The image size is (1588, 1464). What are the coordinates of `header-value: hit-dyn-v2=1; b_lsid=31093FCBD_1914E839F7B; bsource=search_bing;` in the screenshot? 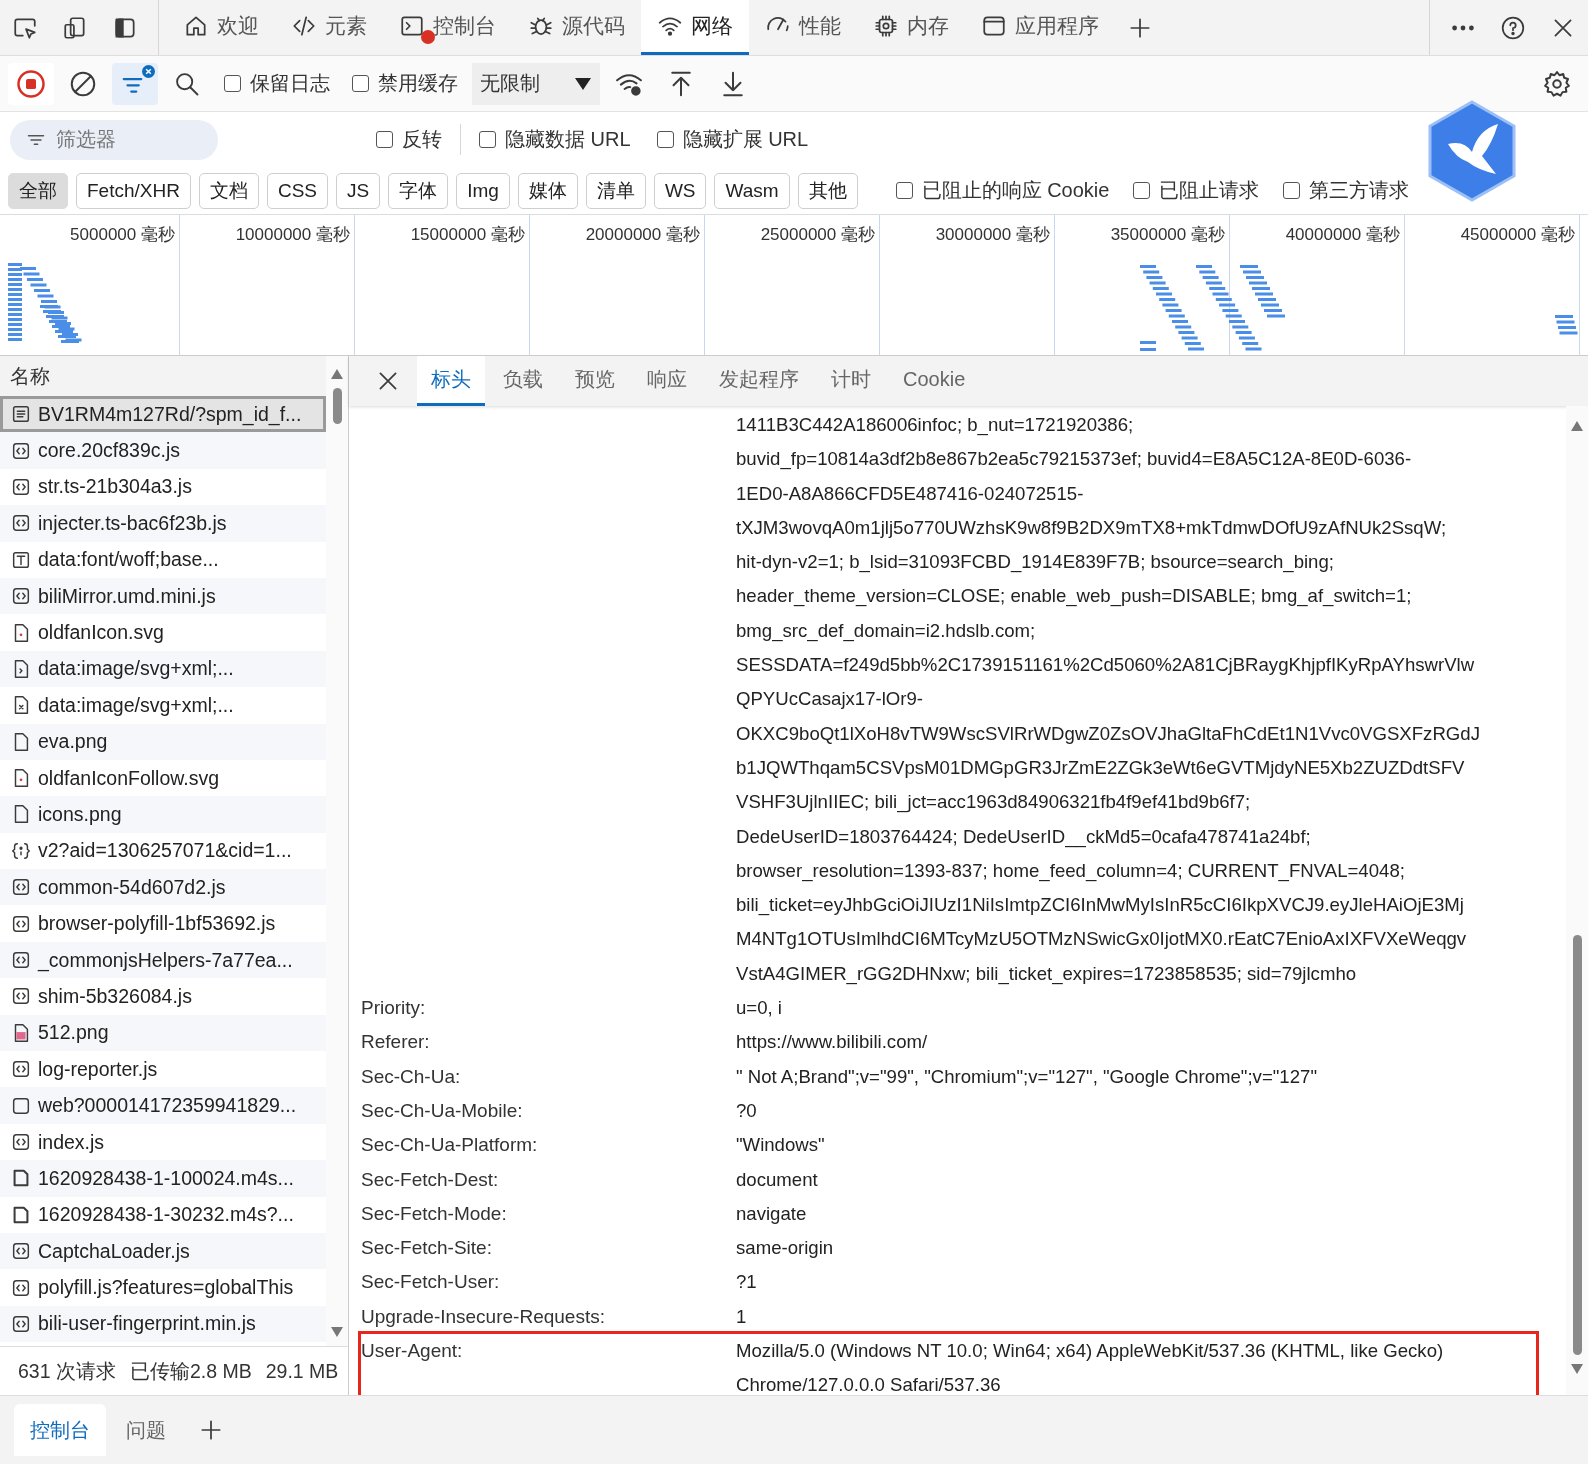 It's located at (1035, 562).